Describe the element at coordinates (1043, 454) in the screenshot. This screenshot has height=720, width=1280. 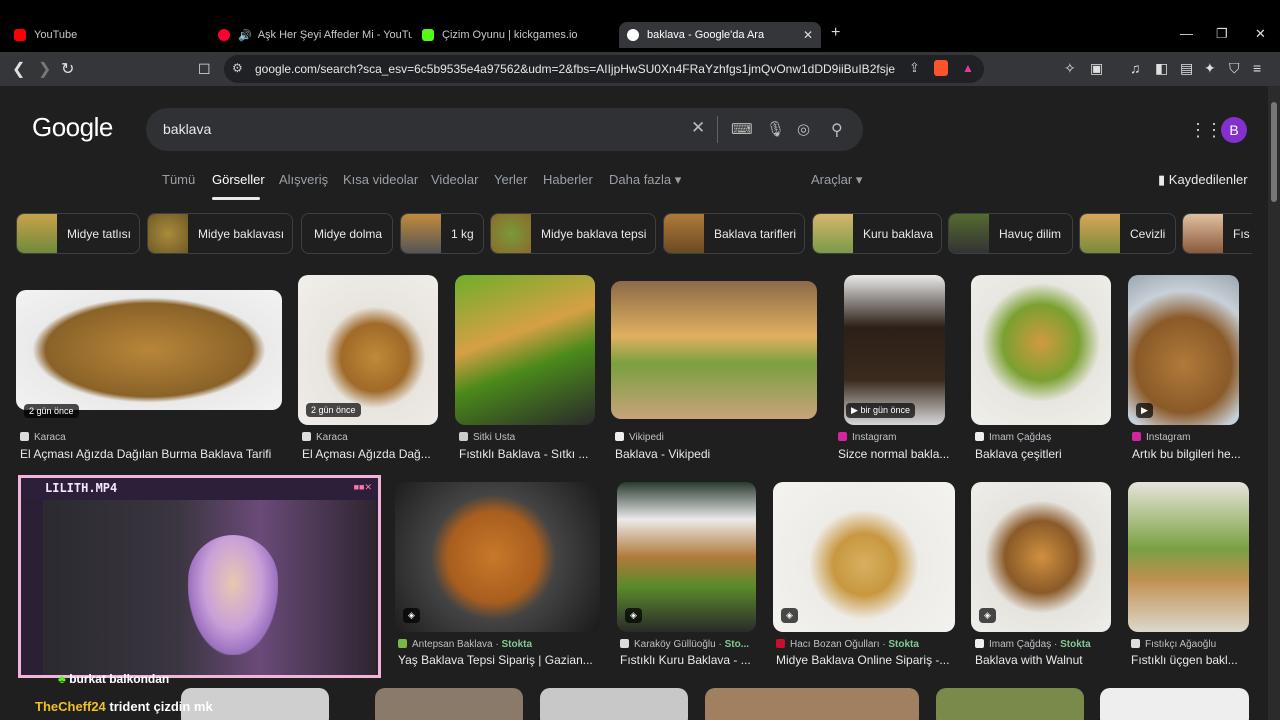
I see `result-title: Baklava çeşitleri` at that location.